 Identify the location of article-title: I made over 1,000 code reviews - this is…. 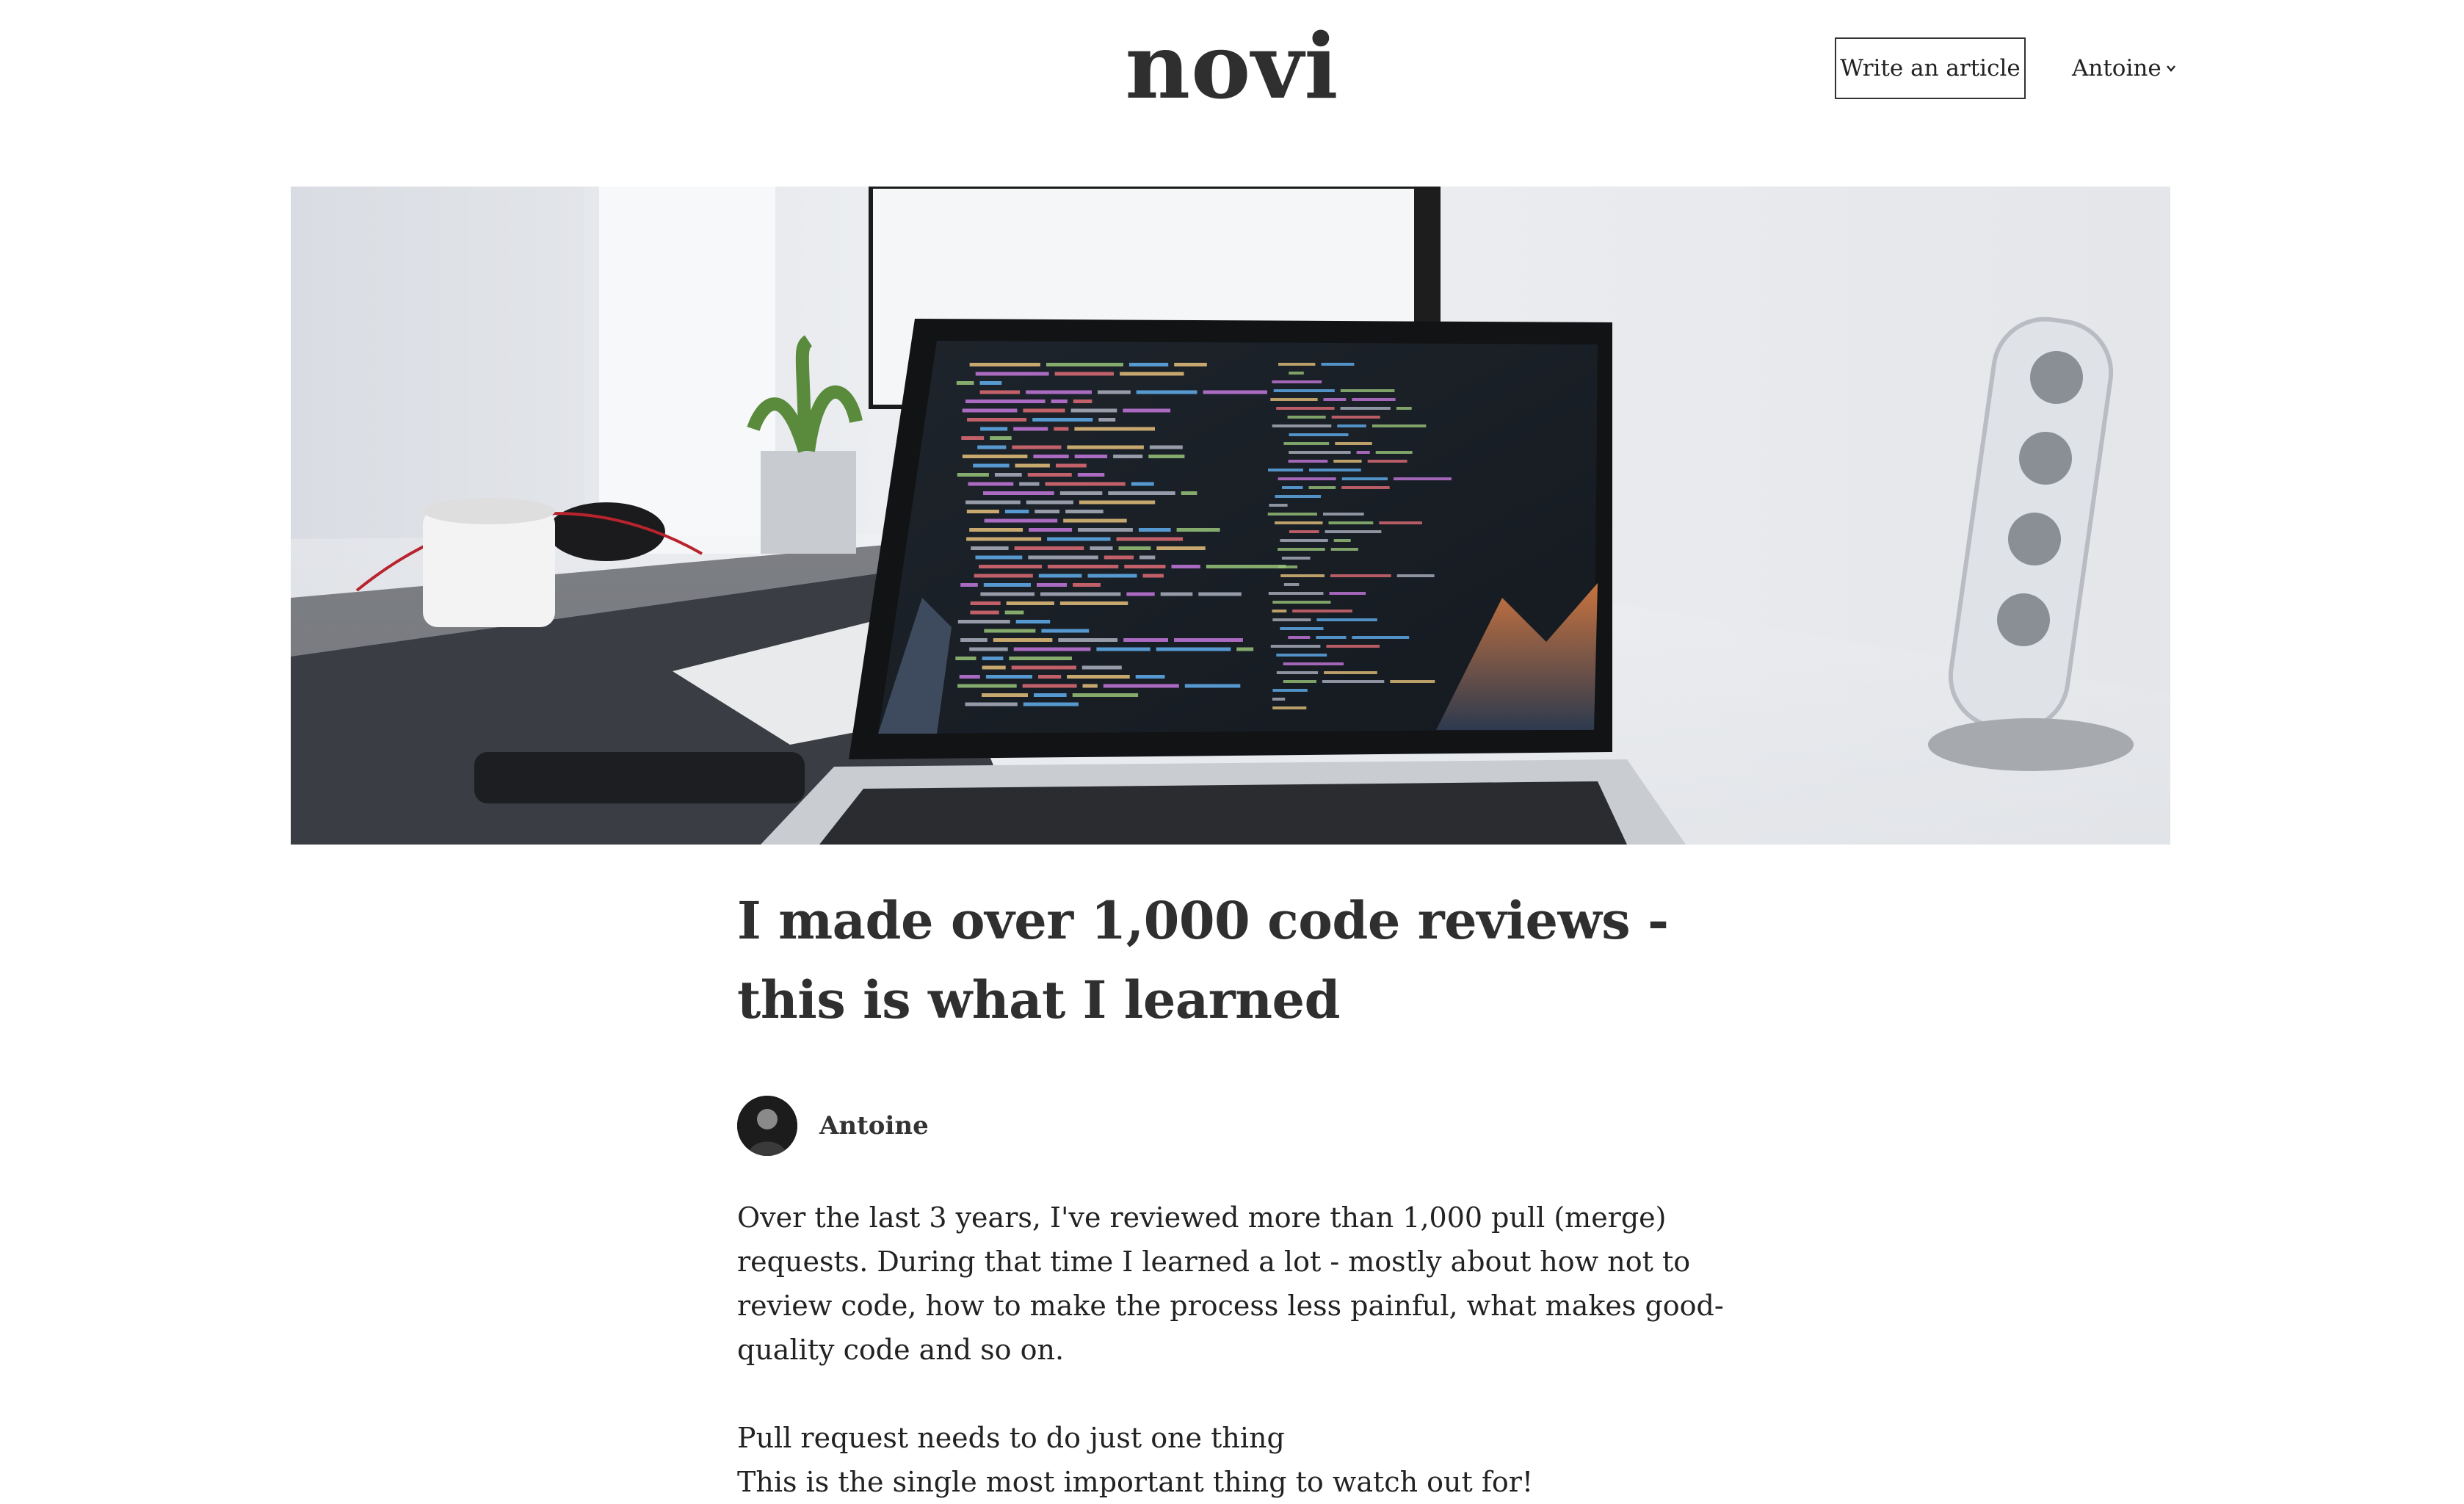
(1203, 960).